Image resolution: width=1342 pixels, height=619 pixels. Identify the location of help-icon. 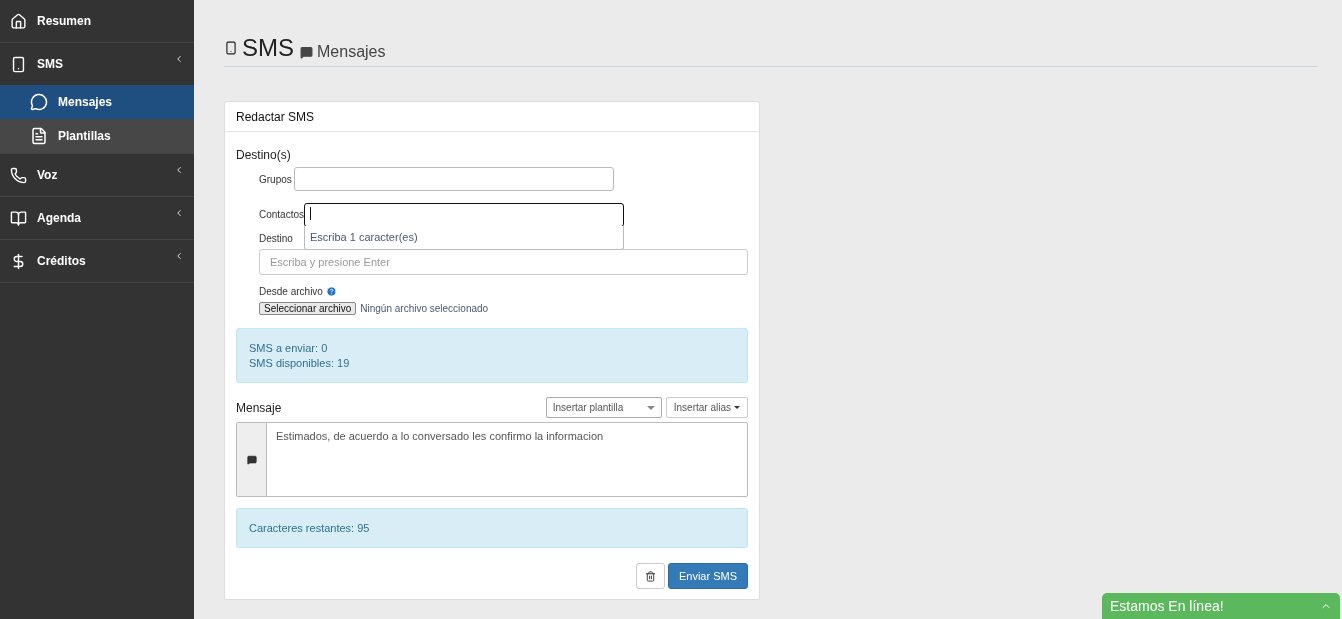
(331, 291).